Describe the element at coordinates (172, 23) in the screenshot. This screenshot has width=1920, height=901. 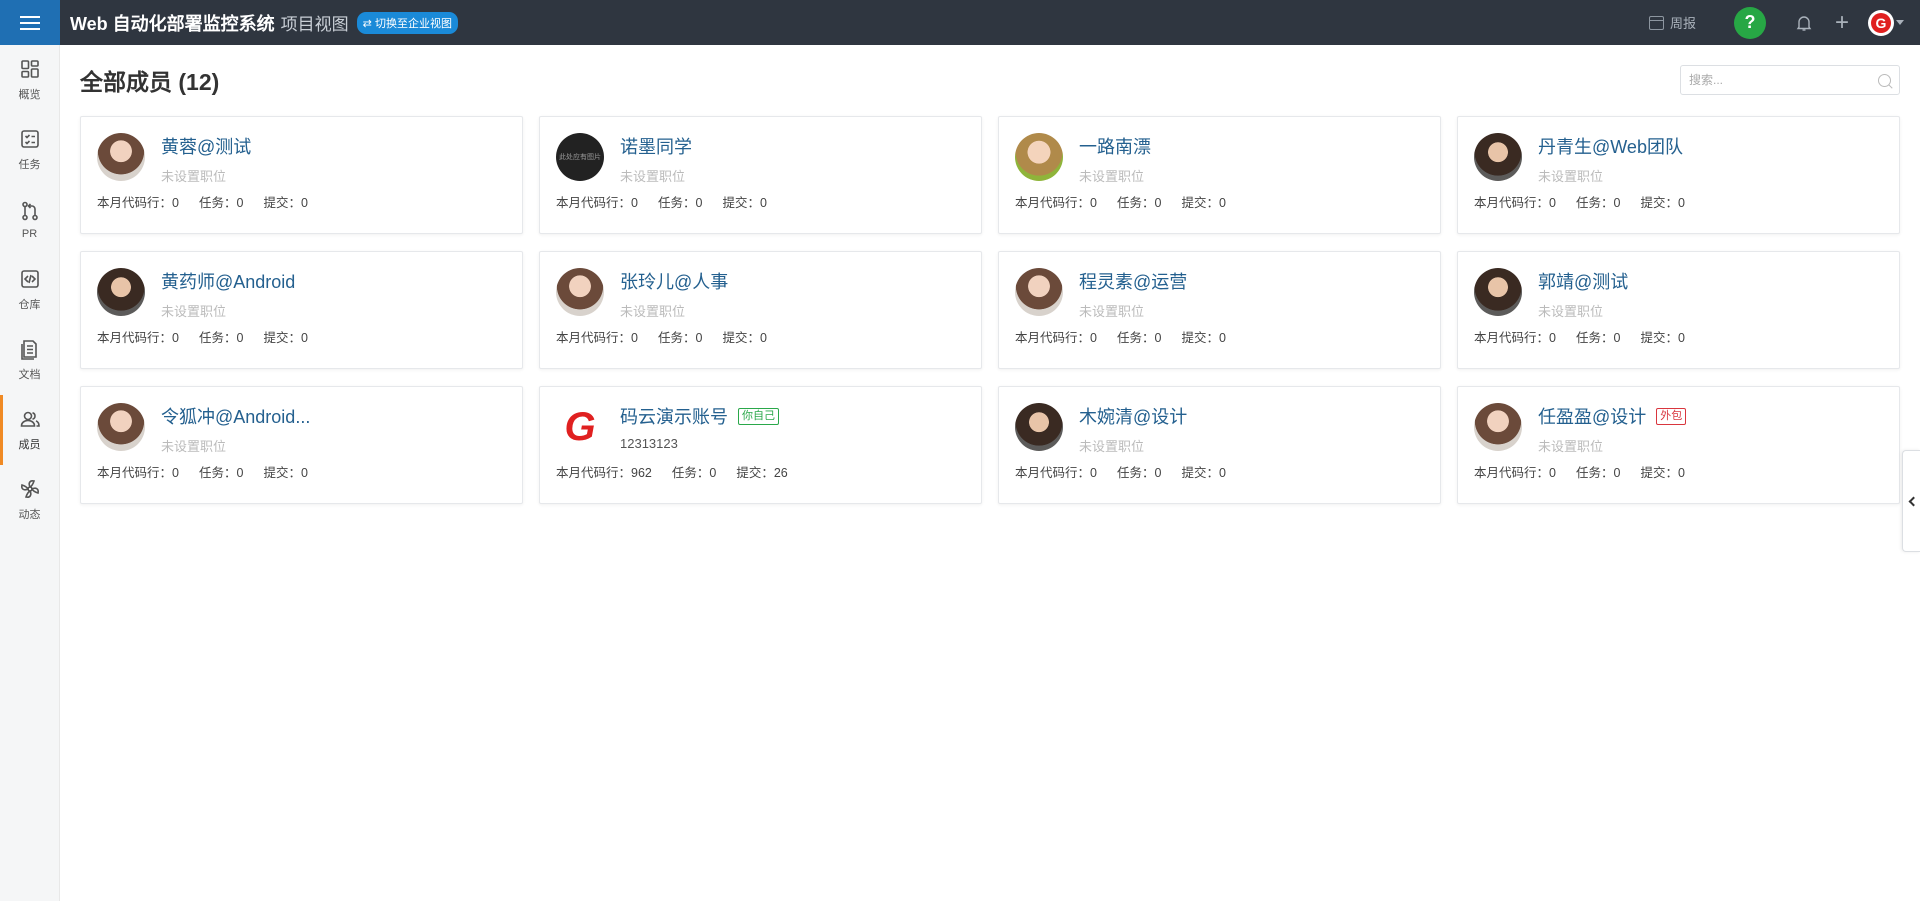
I see `app-title: Web 自动化部署监控系统` at that location.